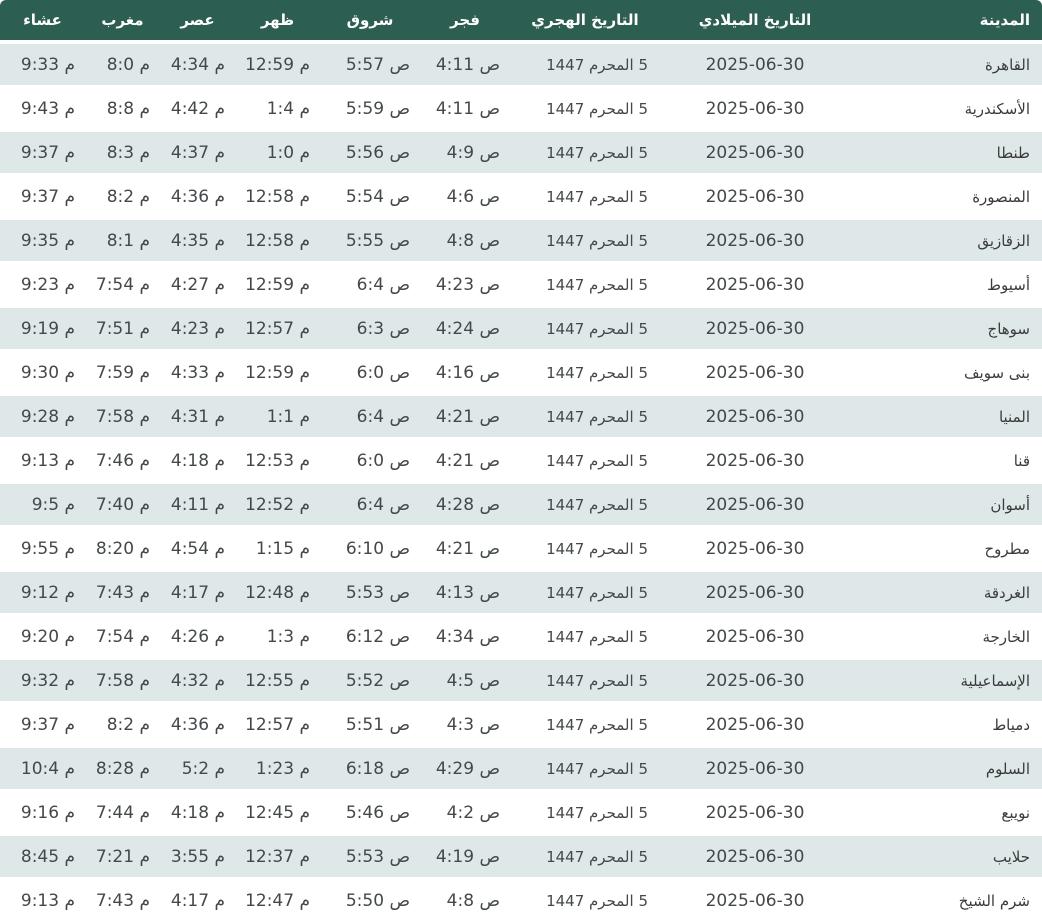  What do you see at coordinates (946, 286) in the screenshot?
I see `city-cell: أسيوط` at bounding box center [946, 286].